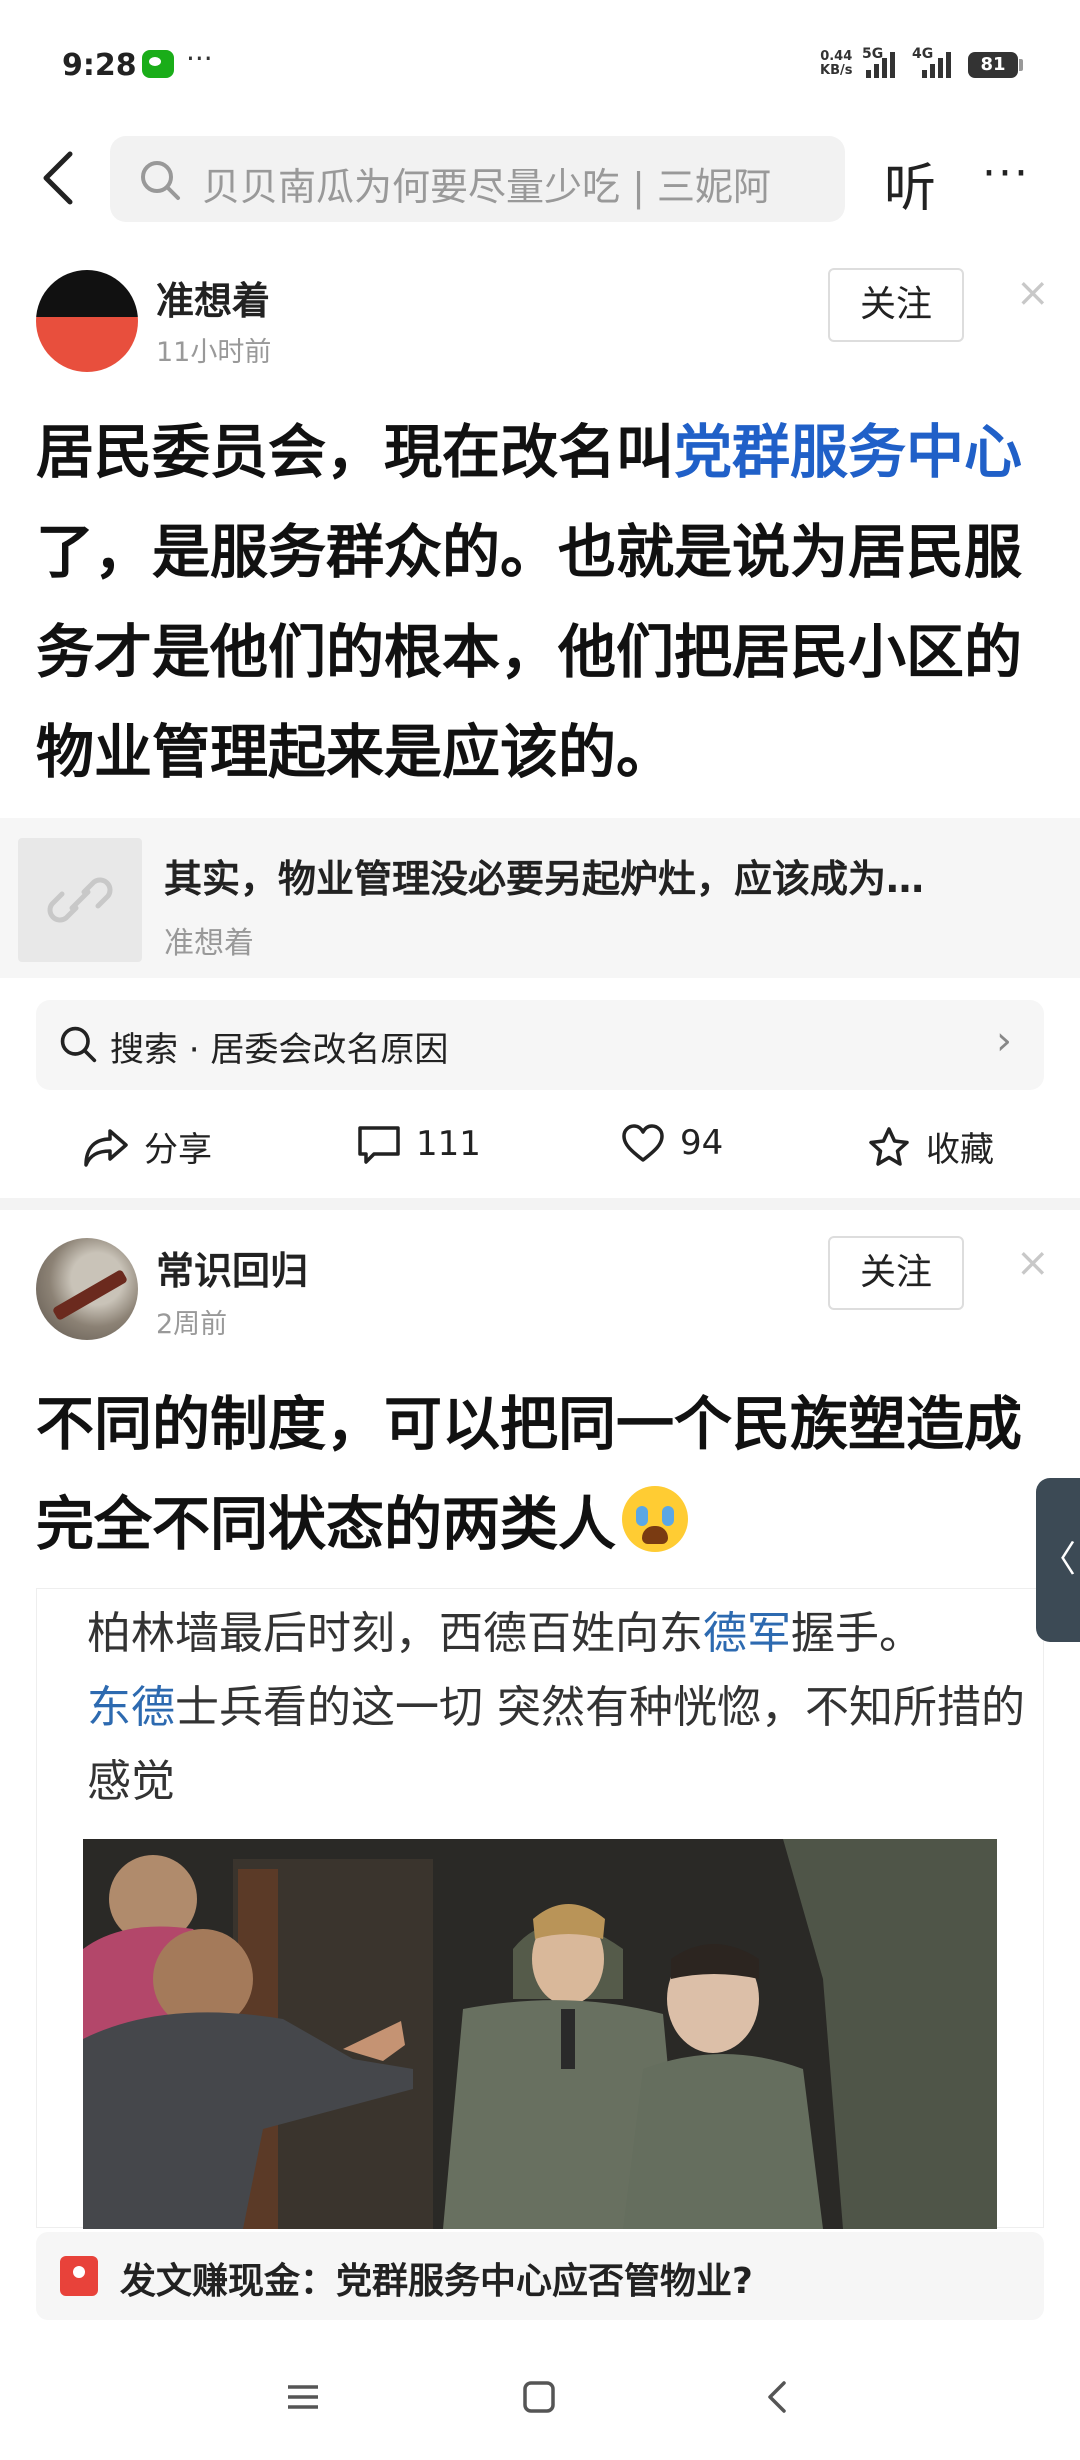 The height and width of the screenshot is (2460, 1080). Describe the element at coordinates (836, 63) in the screenshot. I see `network-speed: 0.44 KB/s` at that location.